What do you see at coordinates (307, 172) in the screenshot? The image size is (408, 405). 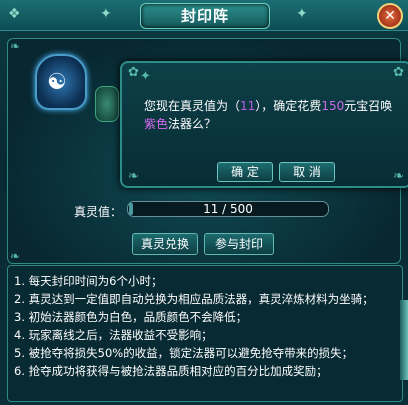 I see `cancel-button: 取 消` at bounding box center [307, 172].